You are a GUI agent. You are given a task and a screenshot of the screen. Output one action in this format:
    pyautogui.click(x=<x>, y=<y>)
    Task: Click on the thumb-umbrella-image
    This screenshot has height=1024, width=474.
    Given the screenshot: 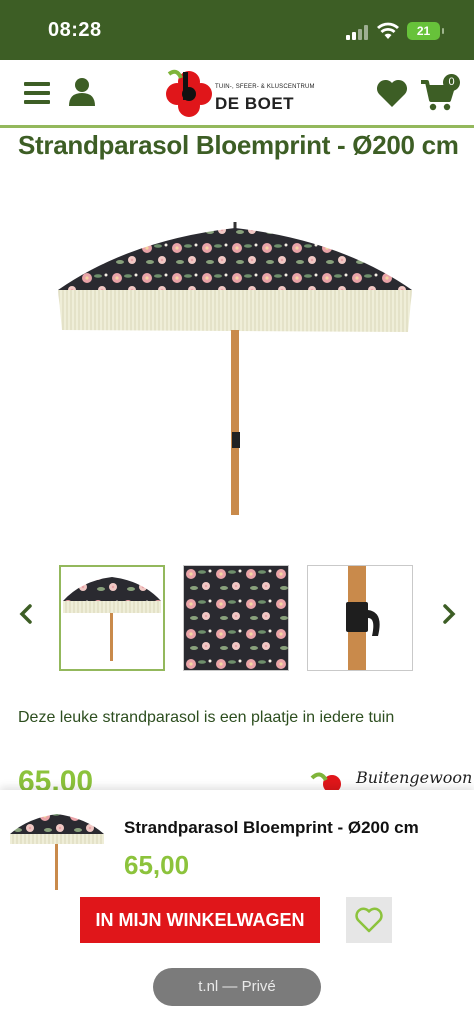 What is the action you would take?
    pyautogui.click(x=112, y=619)
    